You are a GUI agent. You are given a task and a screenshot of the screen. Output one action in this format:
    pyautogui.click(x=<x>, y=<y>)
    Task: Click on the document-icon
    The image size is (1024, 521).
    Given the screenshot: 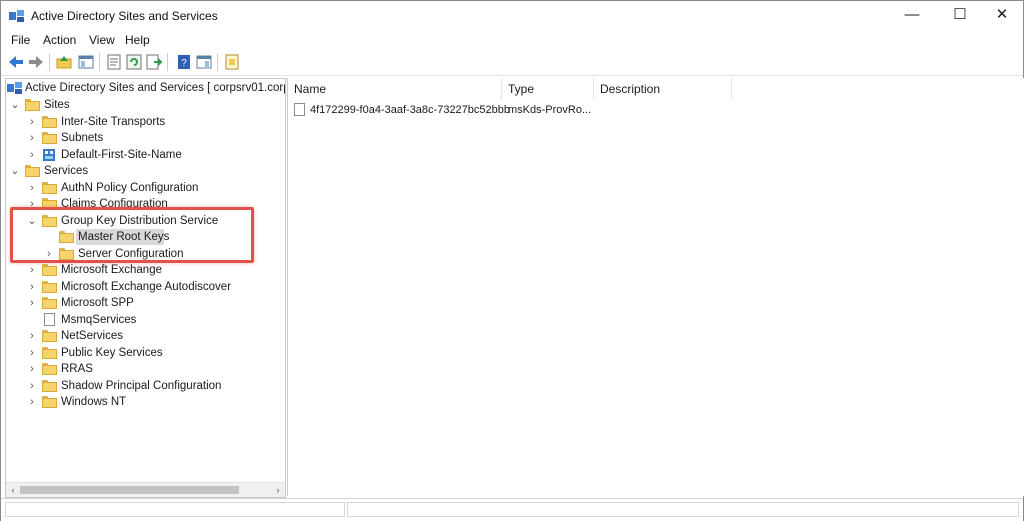 What is the action you would take?
    pyautogui.click(x=49, y=319)
    